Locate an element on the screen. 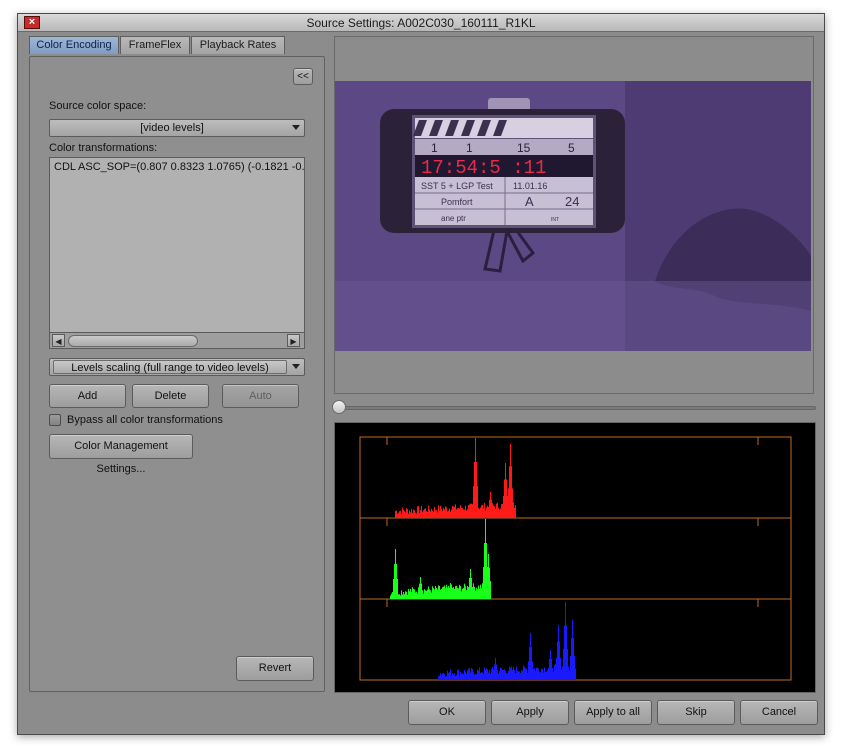 This screenshot has width=842, height=755. scroll-thumb is located at coordinates (133, 341).